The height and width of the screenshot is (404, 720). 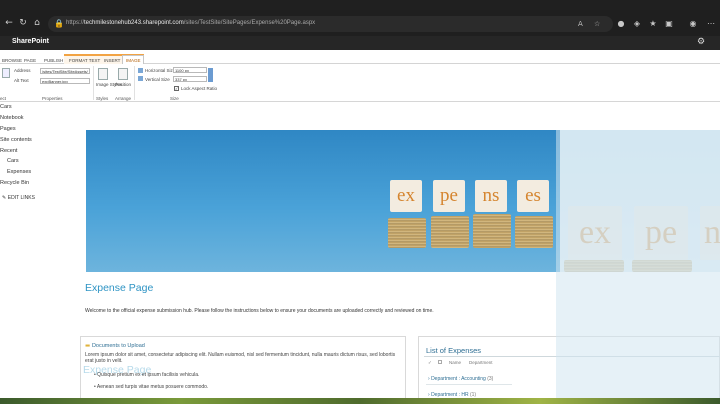 What do you see at coordinates (23, 23) in the screenshot?
I see `refresh-icon: ↻` at bounding box center [23, 23].